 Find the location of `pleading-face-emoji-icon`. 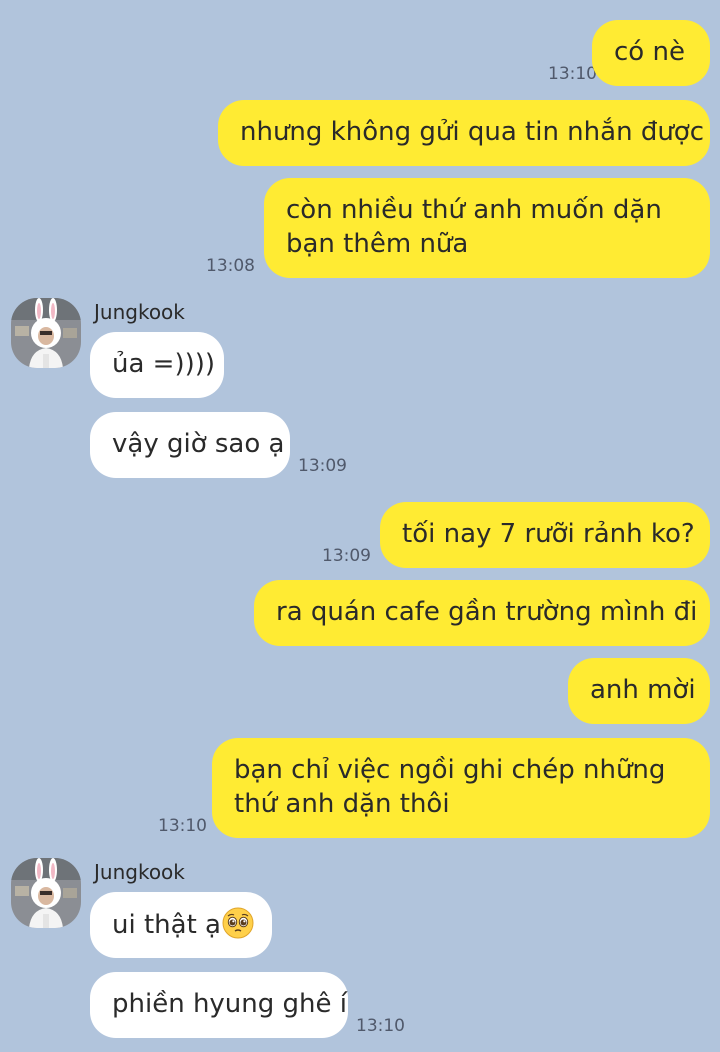

pleading-face-emoji-icon is located at coordinates (238, 923).